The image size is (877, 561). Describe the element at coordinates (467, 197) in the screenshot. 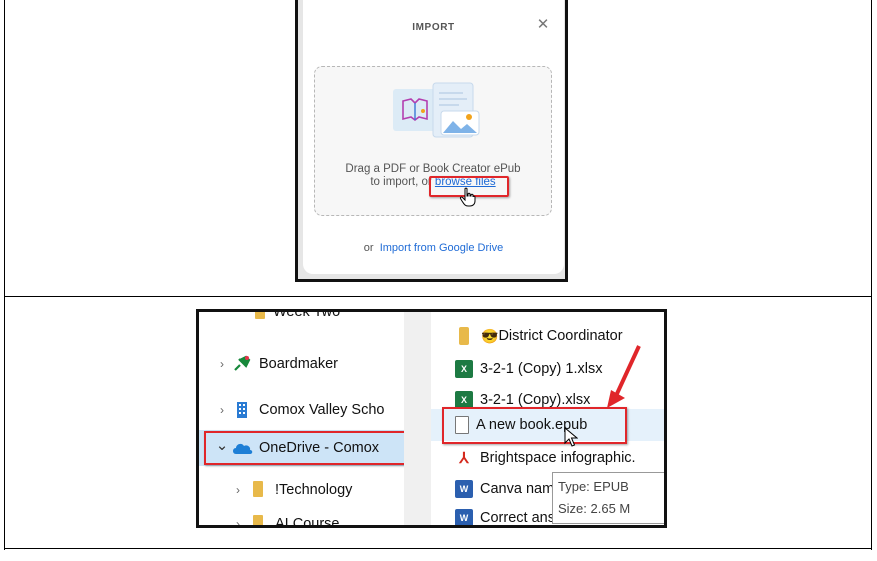

I see `hand-cursor-icon` at that location.